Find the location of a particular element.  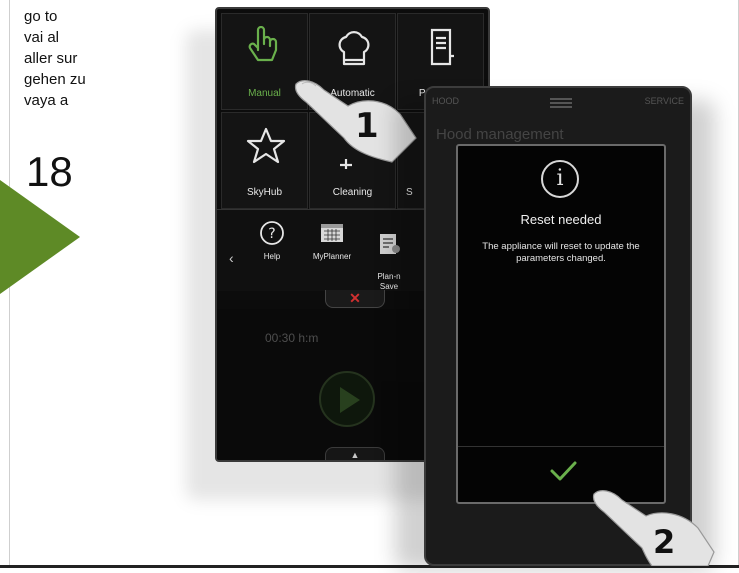

step-2-label: 2 is located at coordinates (664, 542).